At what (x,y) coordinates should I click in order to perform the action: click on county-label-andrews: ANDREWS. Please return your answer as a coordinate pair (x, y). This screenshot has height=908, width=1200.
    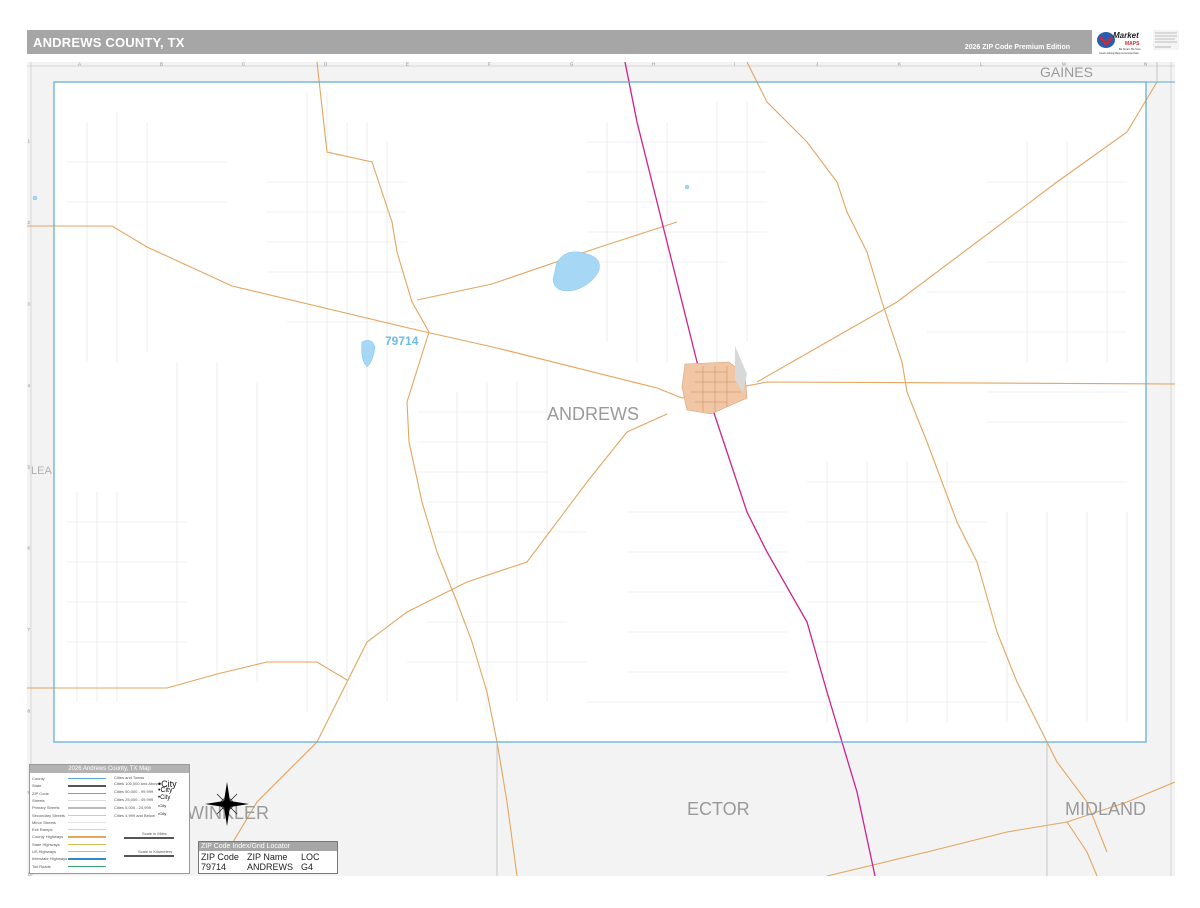
    Looking at the image, I should click on (593, 414).